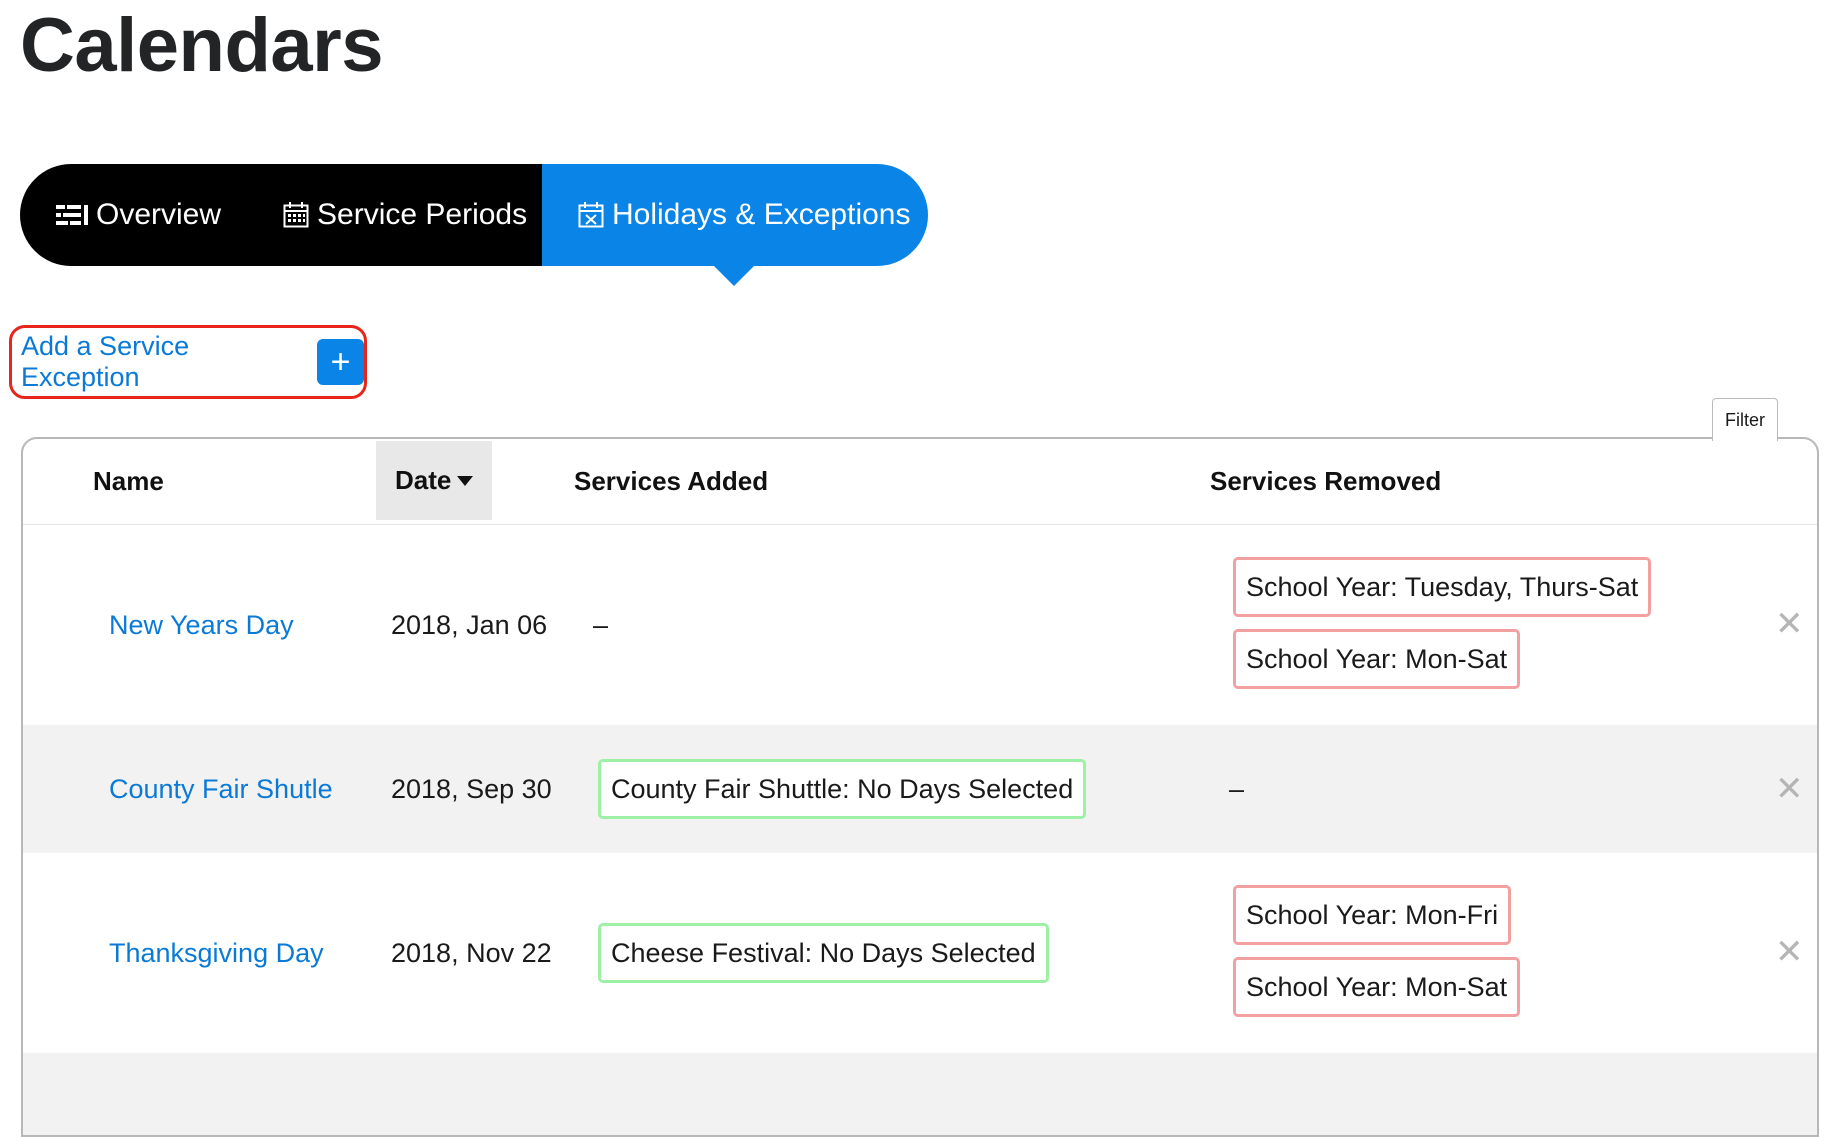 This screenshot has width=1834, height=1137. What do you see at coordinates (465, 480) in the screenshot?
I see `sort-descending-icon` at bounding box center [465, 480].